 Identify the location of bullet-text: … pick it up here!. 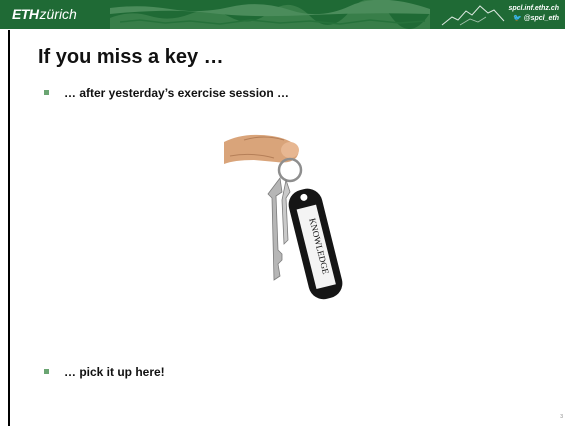
(114, 372).